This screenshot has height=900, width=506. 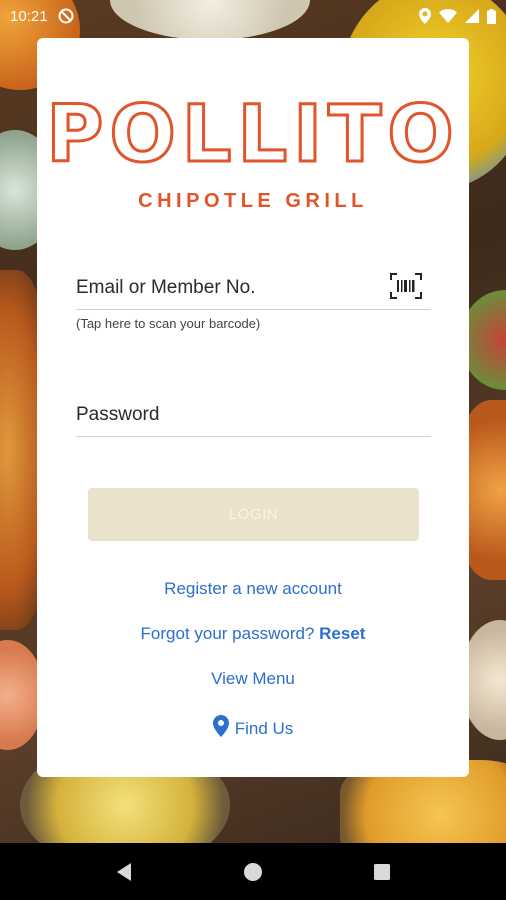 I want to click on android-nav-bar, so click(x=253, y=871).